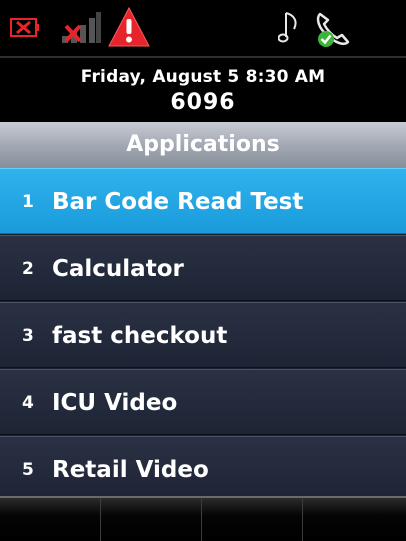 This screenshot has width=406, height=541. I want to click on list-item-bar-code-read-test: 1 Bar Code Read Test, so click(203, 201).